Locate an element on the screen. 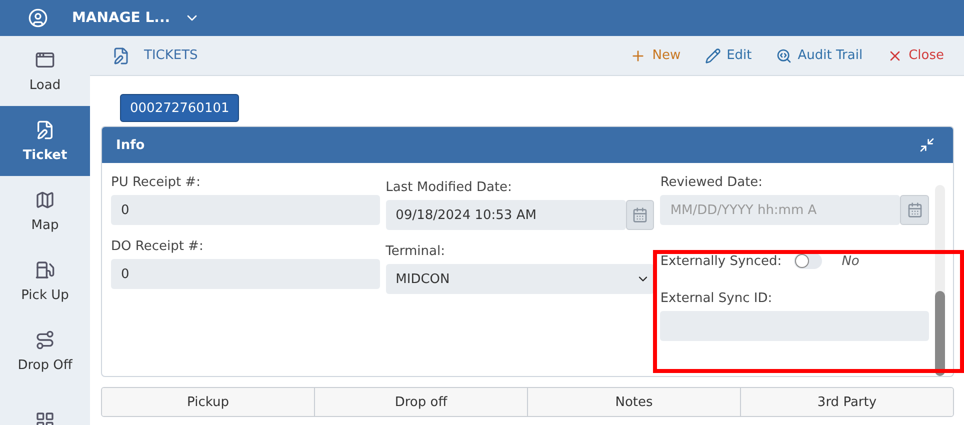 The width and height of the screenshot is (964, 425). user-icon is located at coordinates (38, 18).